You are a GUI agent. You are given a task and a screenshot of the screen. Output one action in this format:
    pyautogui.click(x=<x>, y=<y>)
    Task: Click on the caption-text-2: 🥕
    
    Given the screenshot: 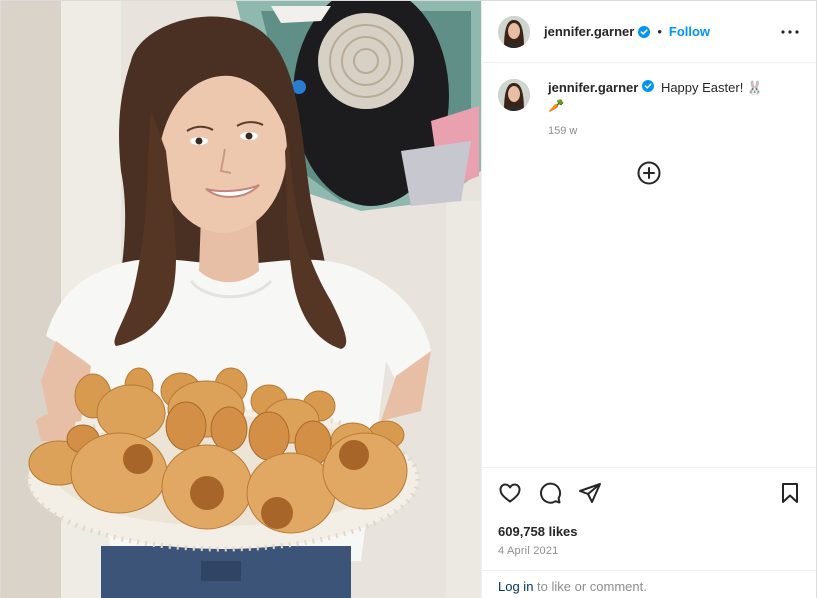 What is the action you would take?
    pyautogui.click(x=556, y=105)
    